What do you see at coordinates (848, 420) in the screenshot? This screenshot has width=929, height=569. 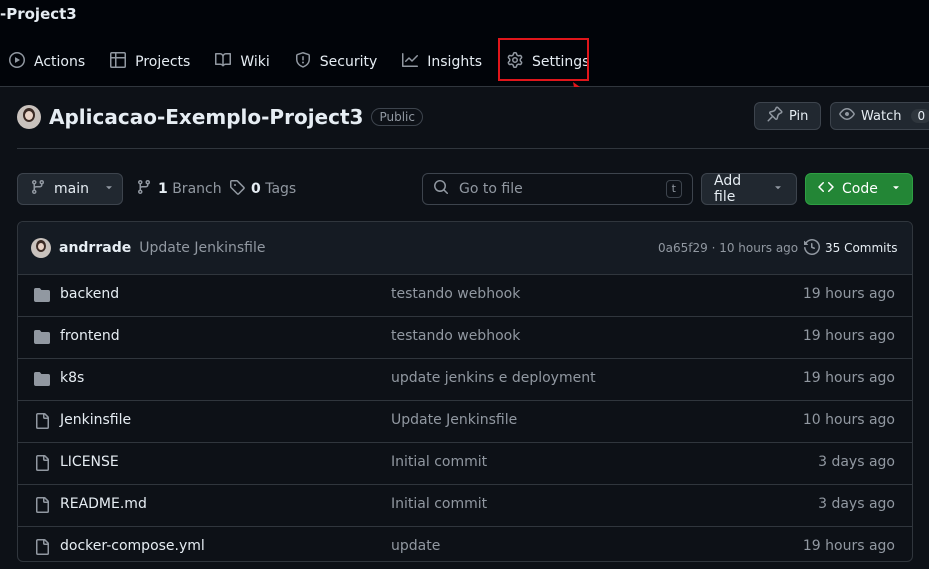 I see `file-commit-time: 10 hours ago` at bounding box center [848, 420].